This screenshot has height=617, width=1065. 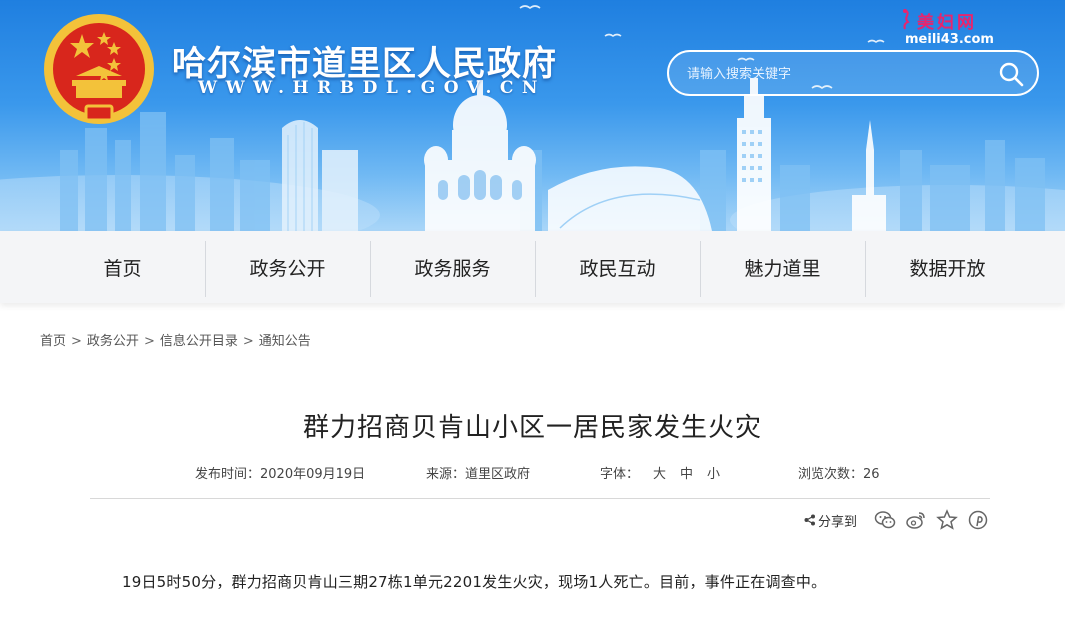 What do you see at coordinates (617, 269) in the screenshot?
I see `nav-item-public-interaction: 政民互动` at bounding box center [617, 269].